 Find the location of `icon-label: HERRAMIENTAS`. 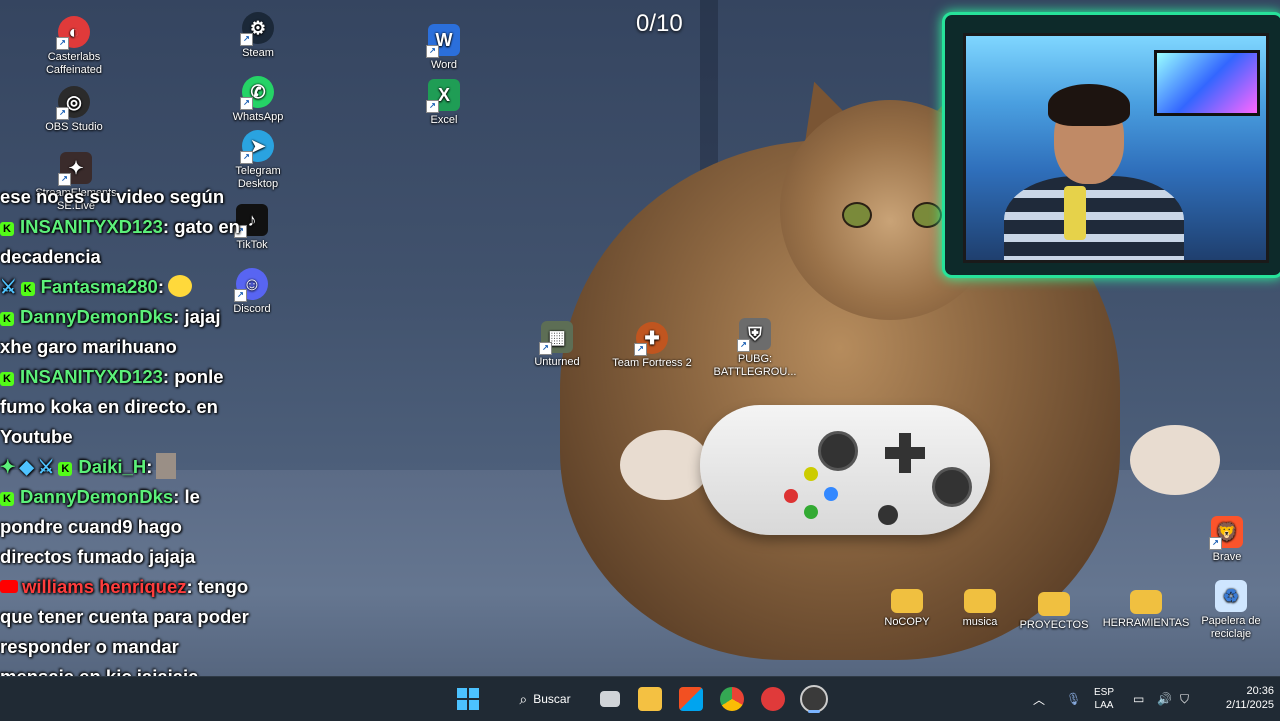

icon-label: HERRAMIENTAS is located at coordinates (1146, 623).